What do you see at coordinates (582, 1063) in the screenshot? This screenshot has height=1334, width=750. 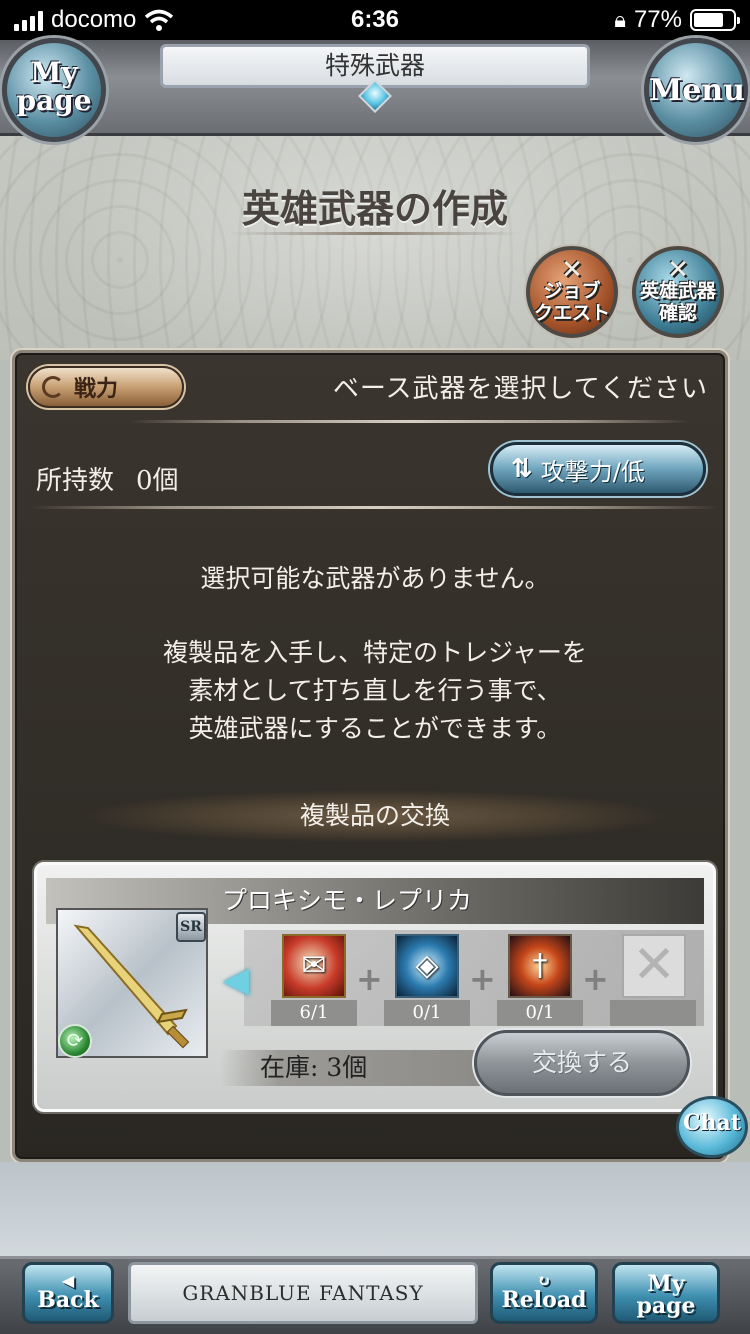 I see `exchange-button: 交換する` at bounding box center [582, 1063].